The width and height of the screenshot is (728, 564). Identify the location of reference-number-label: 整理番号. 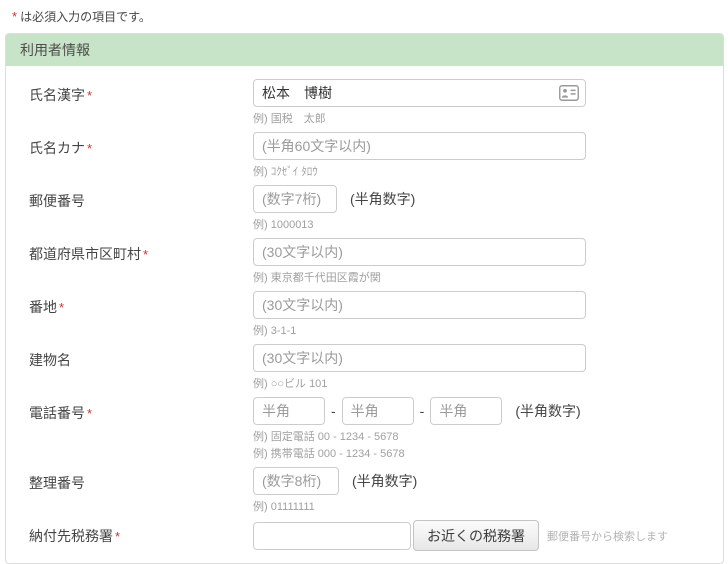
(57, 483).